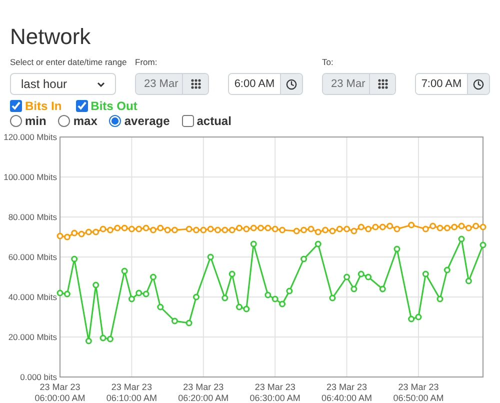 The width and height of the screenshot is (500, 403). What do you see at coordinates (35, 121) in the screenshot?
I see `mode-label: min` at bounding box center [35, 121].